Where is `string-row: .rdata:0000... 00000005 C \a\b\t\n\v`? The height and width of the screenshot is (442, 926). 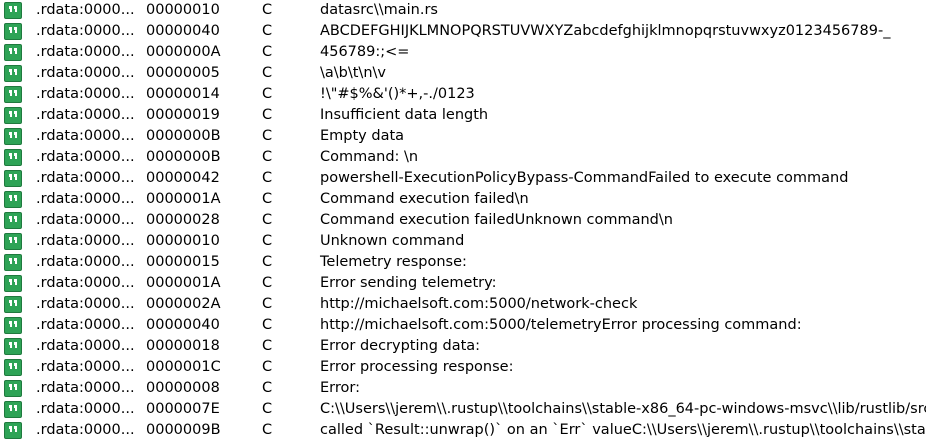 string-row: .rdata:0000... 00000005 C \a\b\t\n\v is located at coordinates (463, 73).